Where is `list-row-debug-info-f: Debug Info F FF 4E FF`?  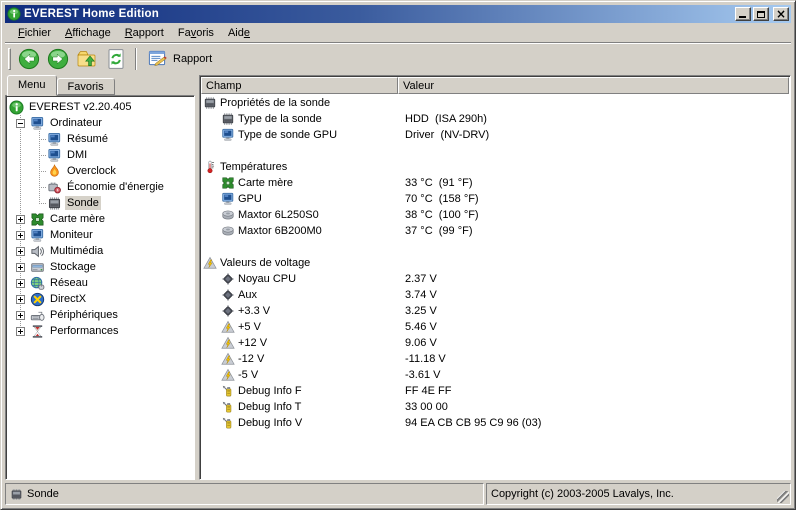 list-row-debug-info-f: Debug Info F FF 4E FF is located at coordinates (495, 391).